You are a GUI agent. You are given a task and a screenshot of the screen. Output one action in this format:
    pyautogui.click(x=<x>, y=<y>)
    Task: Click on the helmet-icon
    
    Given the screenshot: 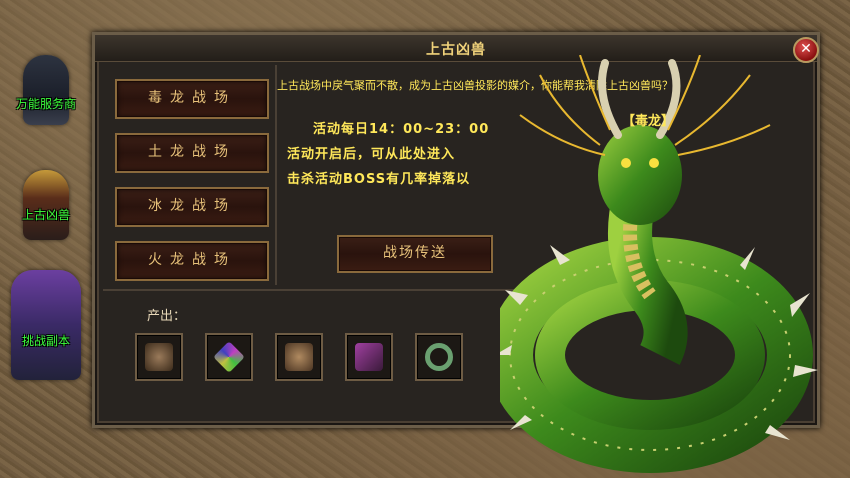 What is the action you would take?
    pyautogui.click(x=159, y=357)
    